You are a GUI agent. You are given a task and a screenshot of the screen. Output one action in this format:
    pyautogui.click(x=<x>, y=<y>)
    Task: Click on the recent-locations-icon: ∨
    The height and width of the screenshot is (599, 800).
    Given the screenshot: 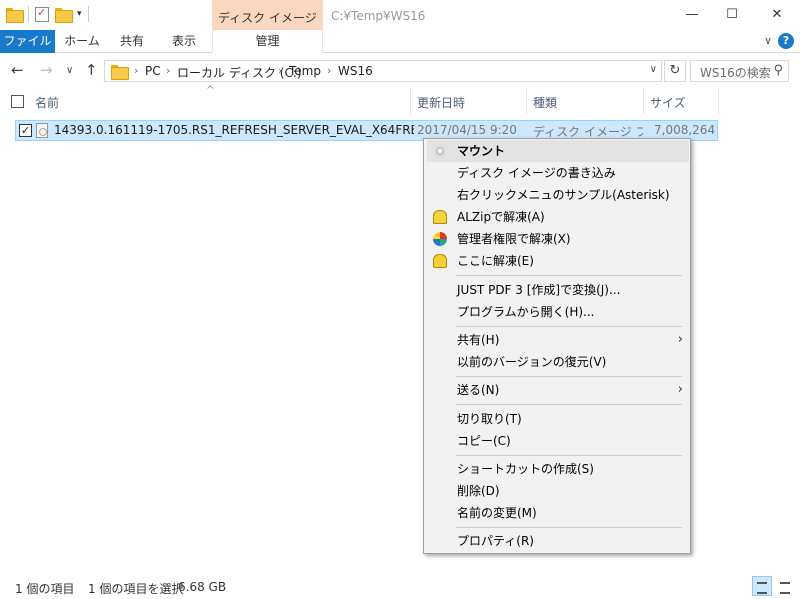 What is the action you would take?
    pyautogui.click(x=69, y=70)
    